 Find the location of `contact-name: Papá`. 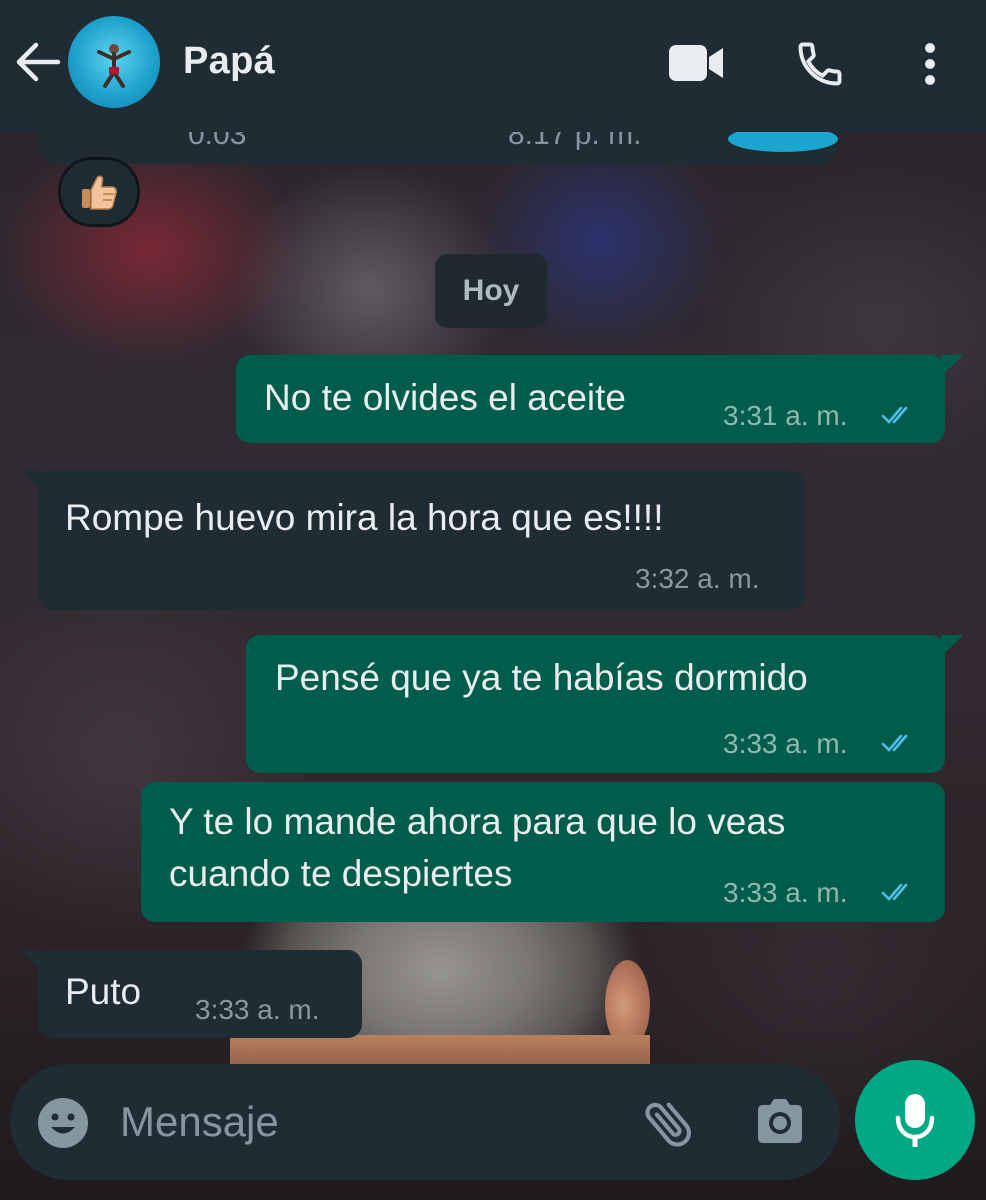

contact-name: Papá is located at coordinates (229, 61).